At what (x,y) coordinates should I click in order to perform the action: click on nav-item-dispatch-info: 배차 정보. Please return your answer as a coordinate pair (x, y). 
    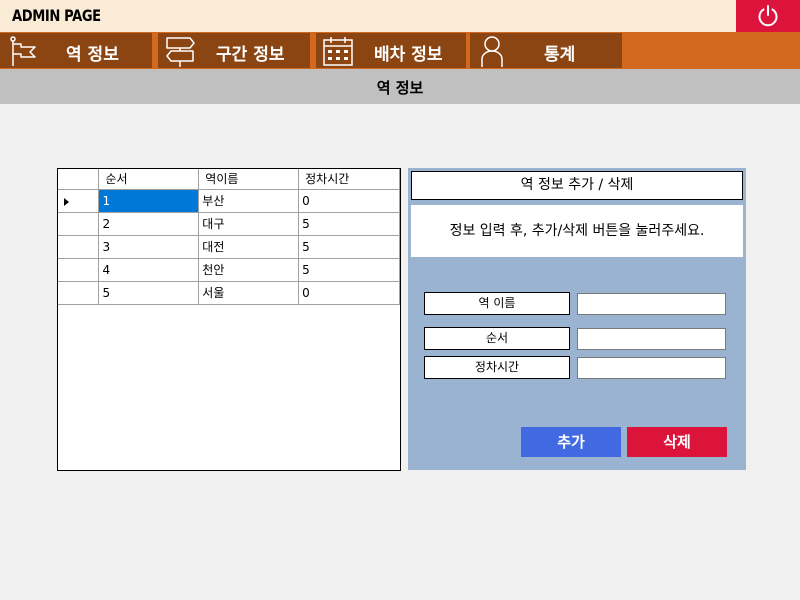
    Looking at the image, I should click on (391, 50).